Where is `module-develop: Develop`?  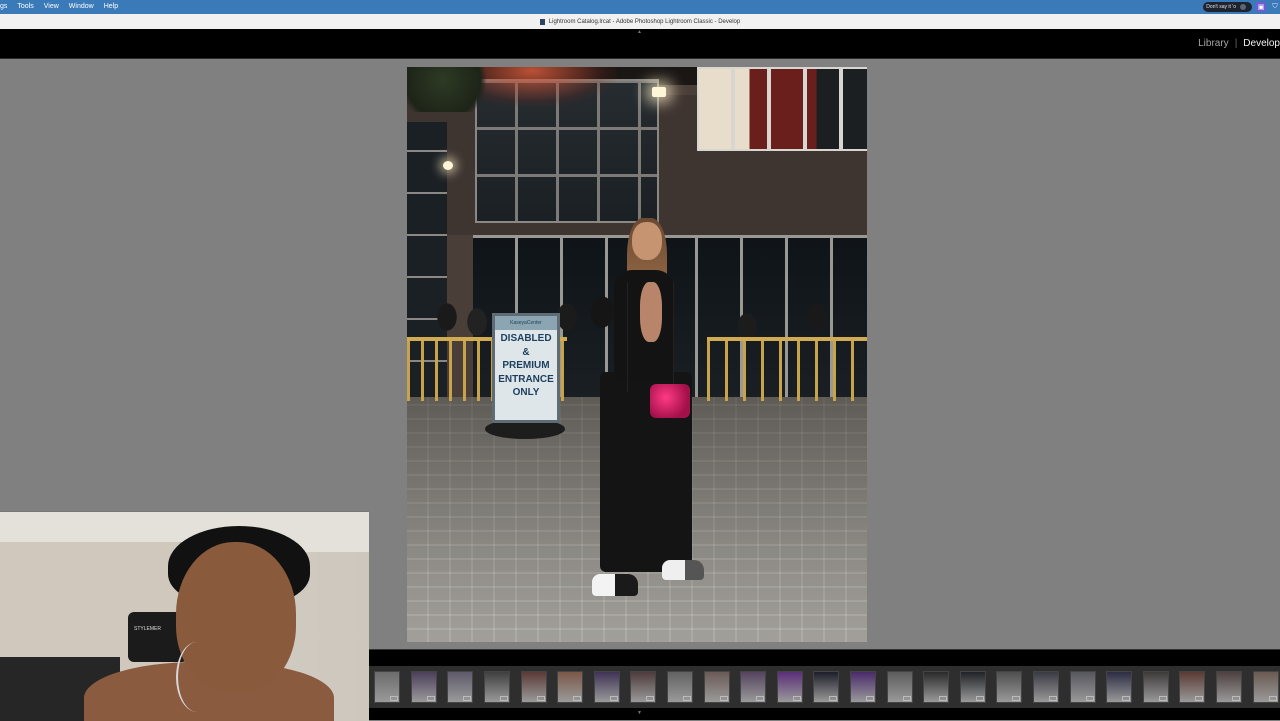
module-develop: Develop is located at coordinates (1261, 43).